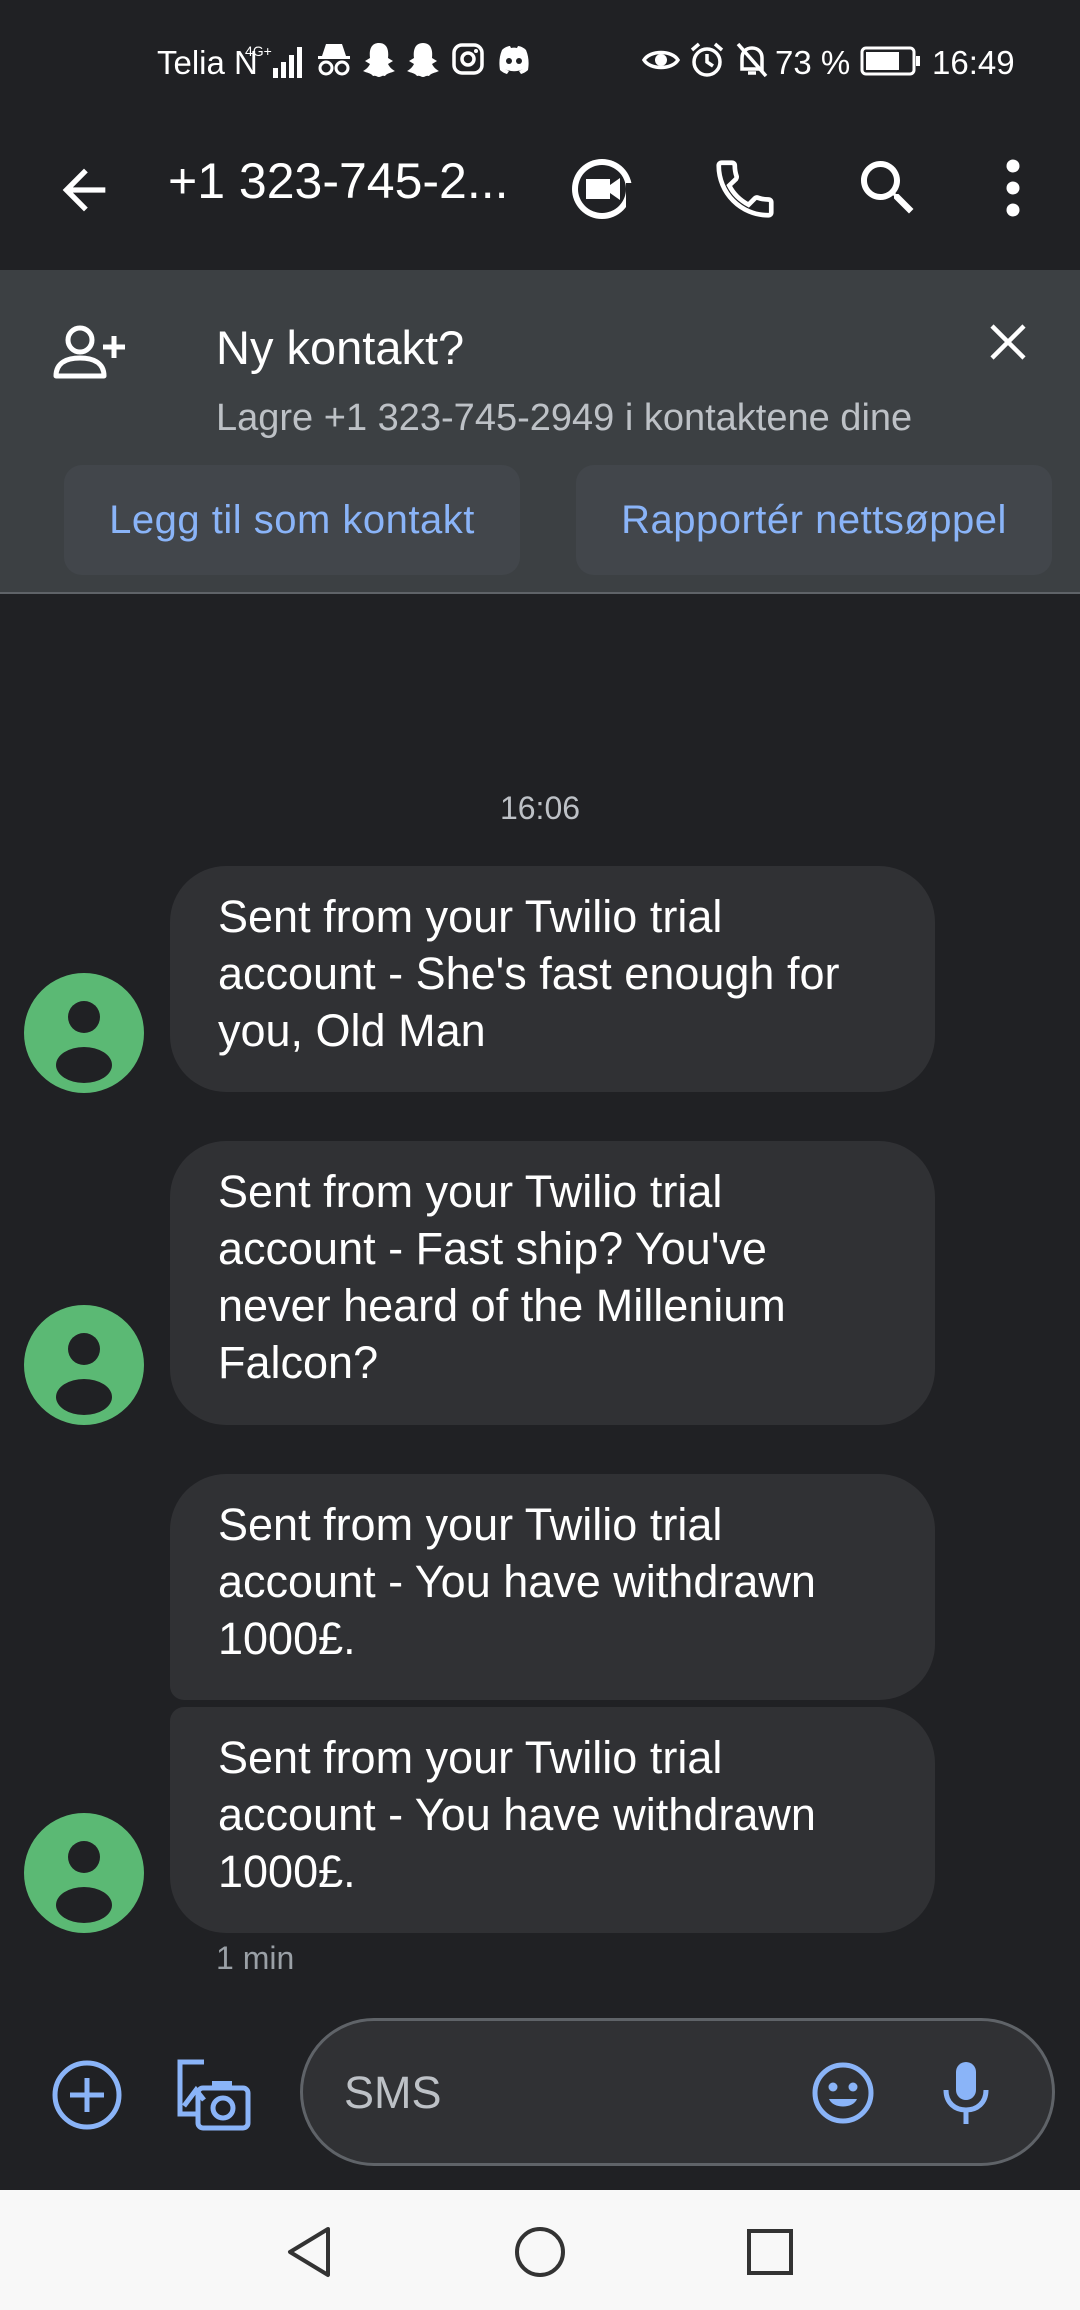 The width and height of the screenshot is (1080, 2310). Describe the element at coordinates (340, 347) in the screenshot. I see `banner-title: Ny kontakt?` at that location.